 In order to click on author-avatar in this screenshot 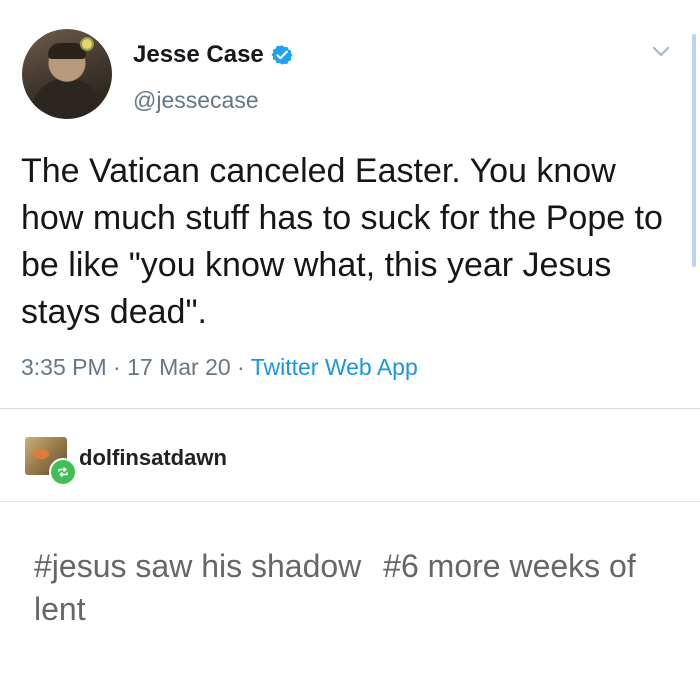, I will do `click(67, 74)`.